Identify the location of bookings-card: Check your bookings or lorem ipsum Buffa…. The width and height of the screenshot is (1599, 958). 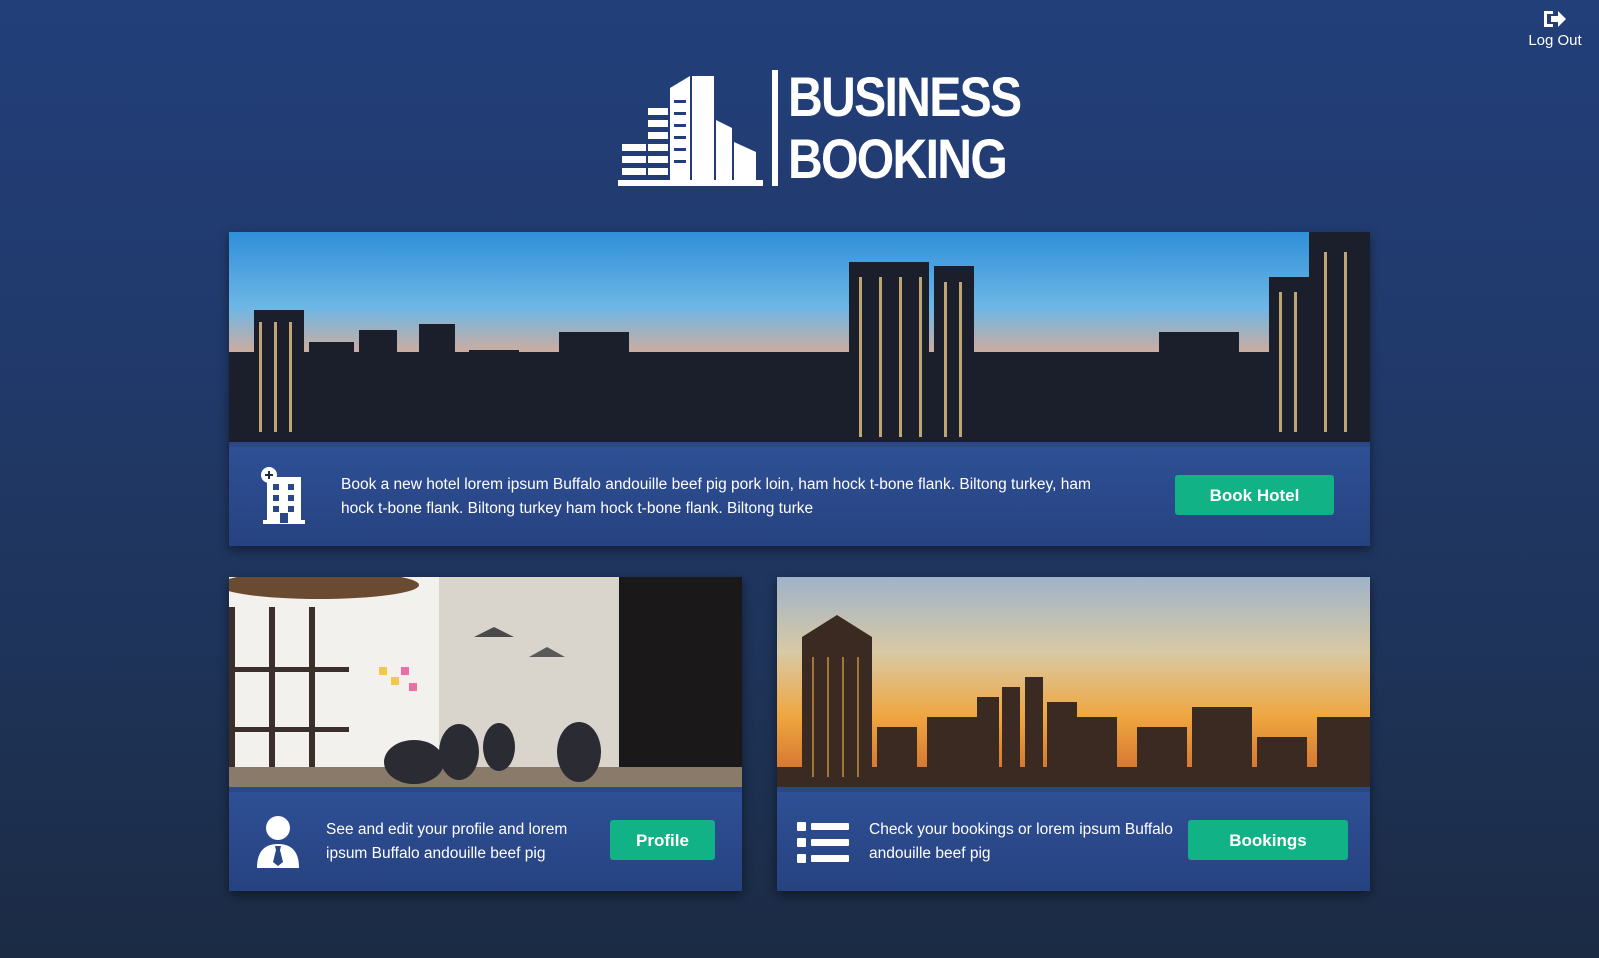
(1073, 734).